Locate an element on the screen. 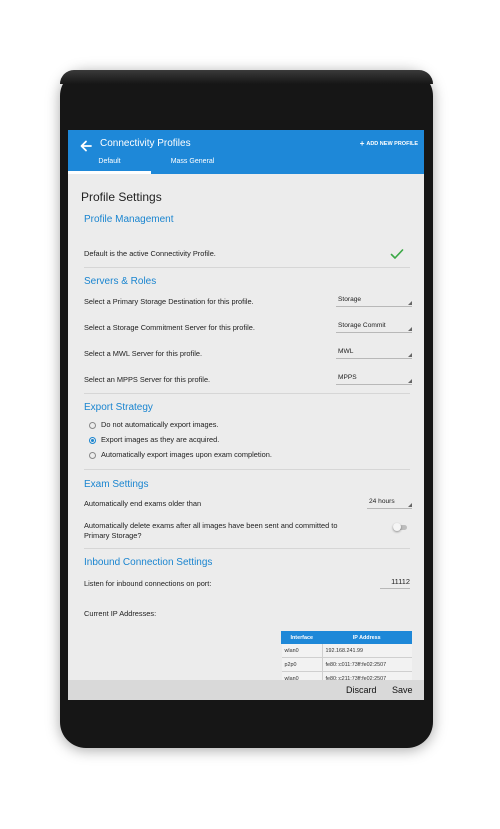 Image resolution: width=500 pixels, height=829 pixels. section-inbound-connection: Inbound Connection Settings is located at coordinates (148, 562).